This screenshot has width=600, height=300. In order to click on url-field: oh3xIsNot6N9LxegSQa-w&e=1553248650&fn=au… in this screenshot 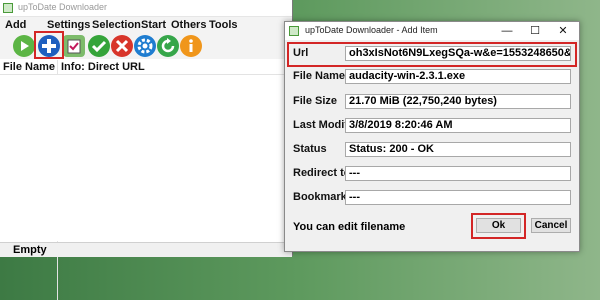, I will do `click(458, 53)`.